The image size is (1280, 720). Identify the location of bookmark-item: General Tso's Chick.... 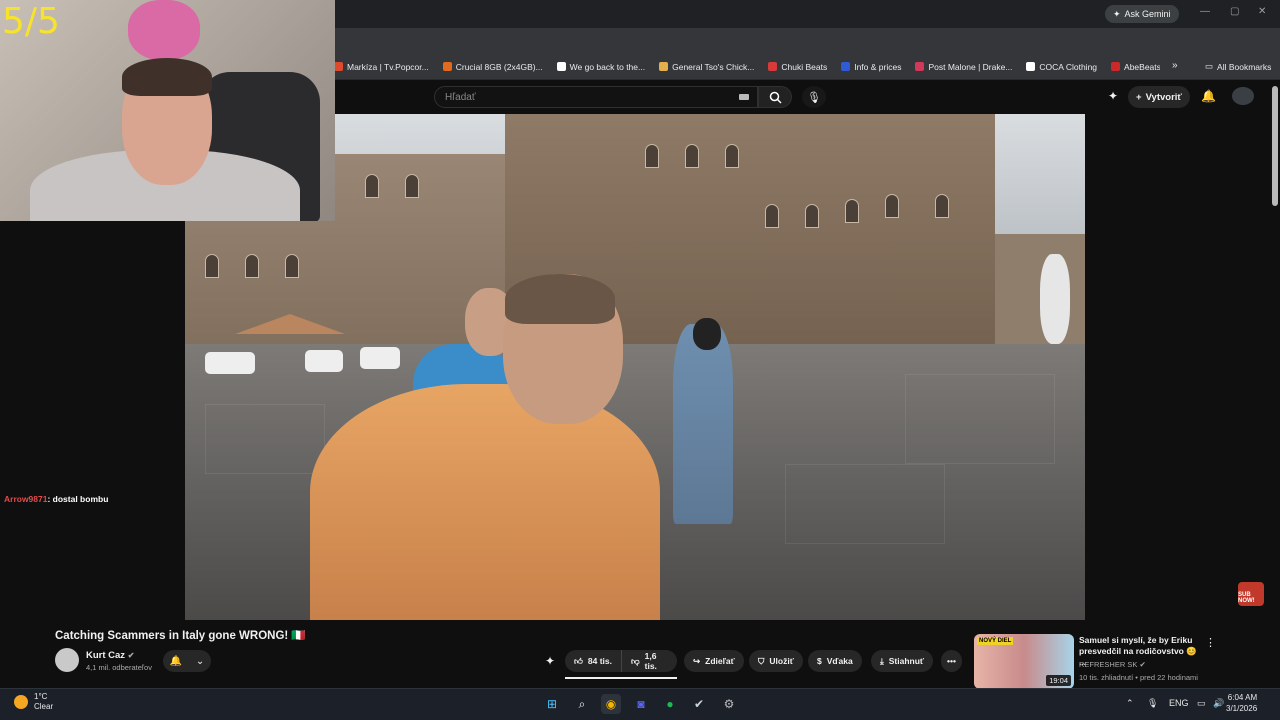
(706, 67).